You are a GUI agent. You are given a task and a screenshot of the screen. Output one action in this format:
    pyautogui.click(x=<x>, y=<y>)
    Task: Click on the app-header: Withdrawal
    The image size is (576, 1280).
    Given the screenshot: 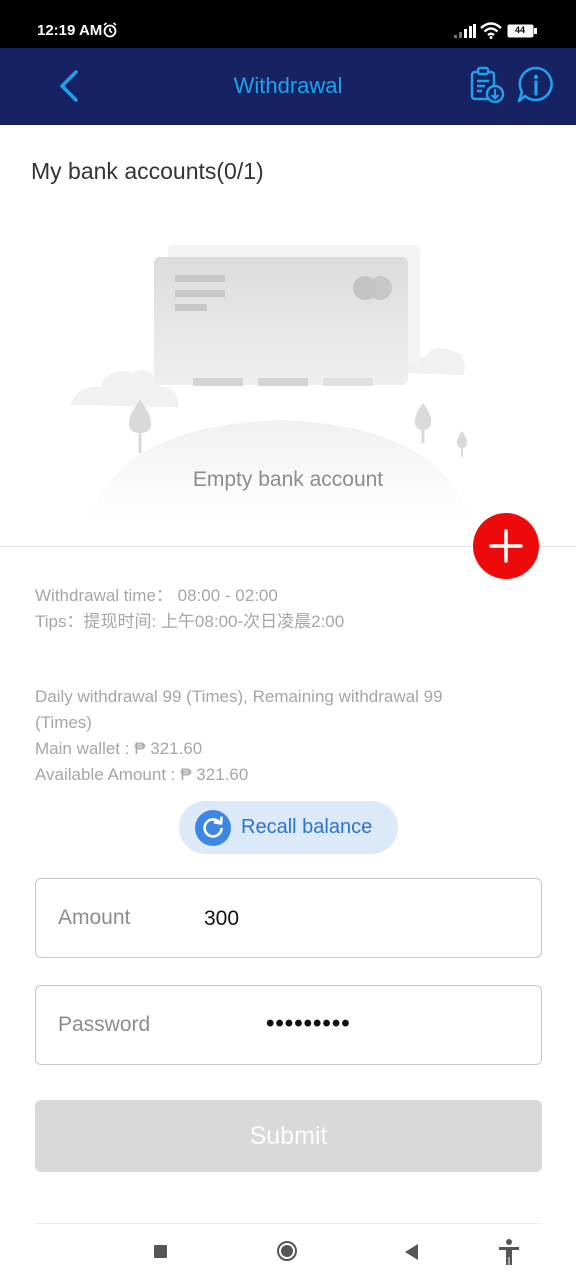 What is the action you would take?
    pyautogui.click(x=288, y=86)
    